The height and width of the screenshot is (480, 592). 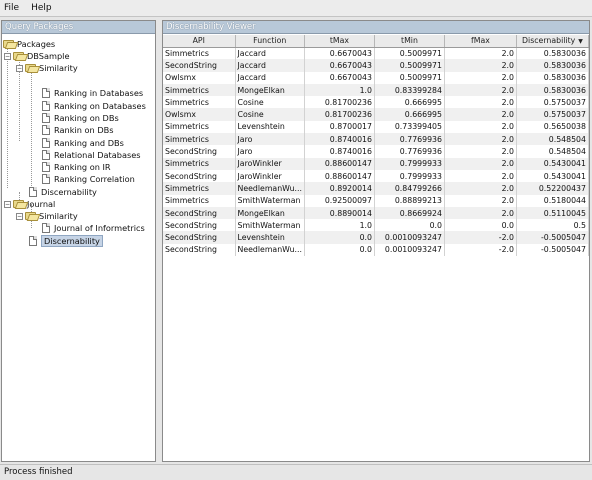 What do you see at coordinates (78, 27) in the screenshot?
I see `query-packages-title: Query Packages` at bounding box center [78, 27].